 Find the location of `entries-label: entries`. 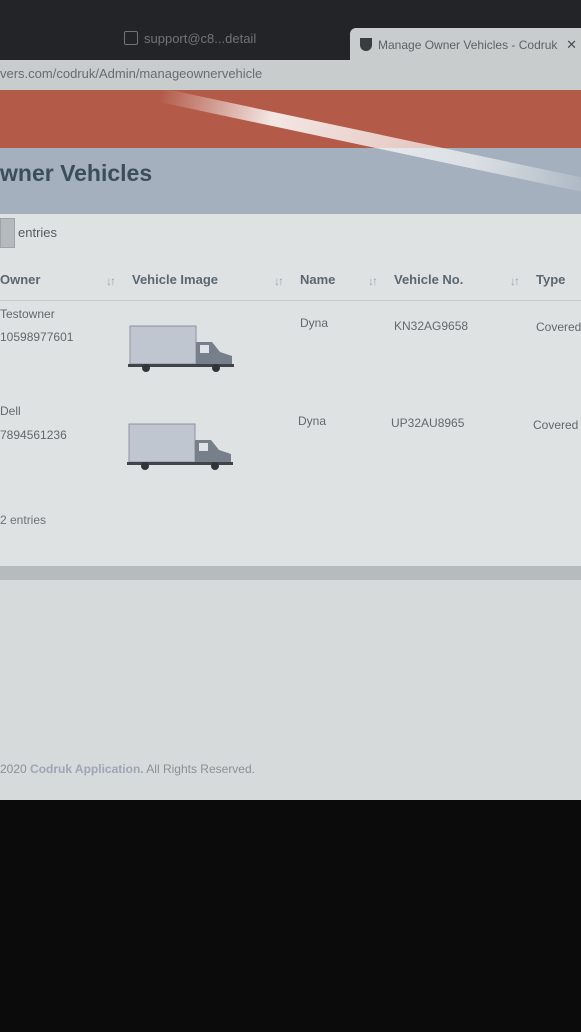

entries-label: entries is located at coordinates (38, 232).